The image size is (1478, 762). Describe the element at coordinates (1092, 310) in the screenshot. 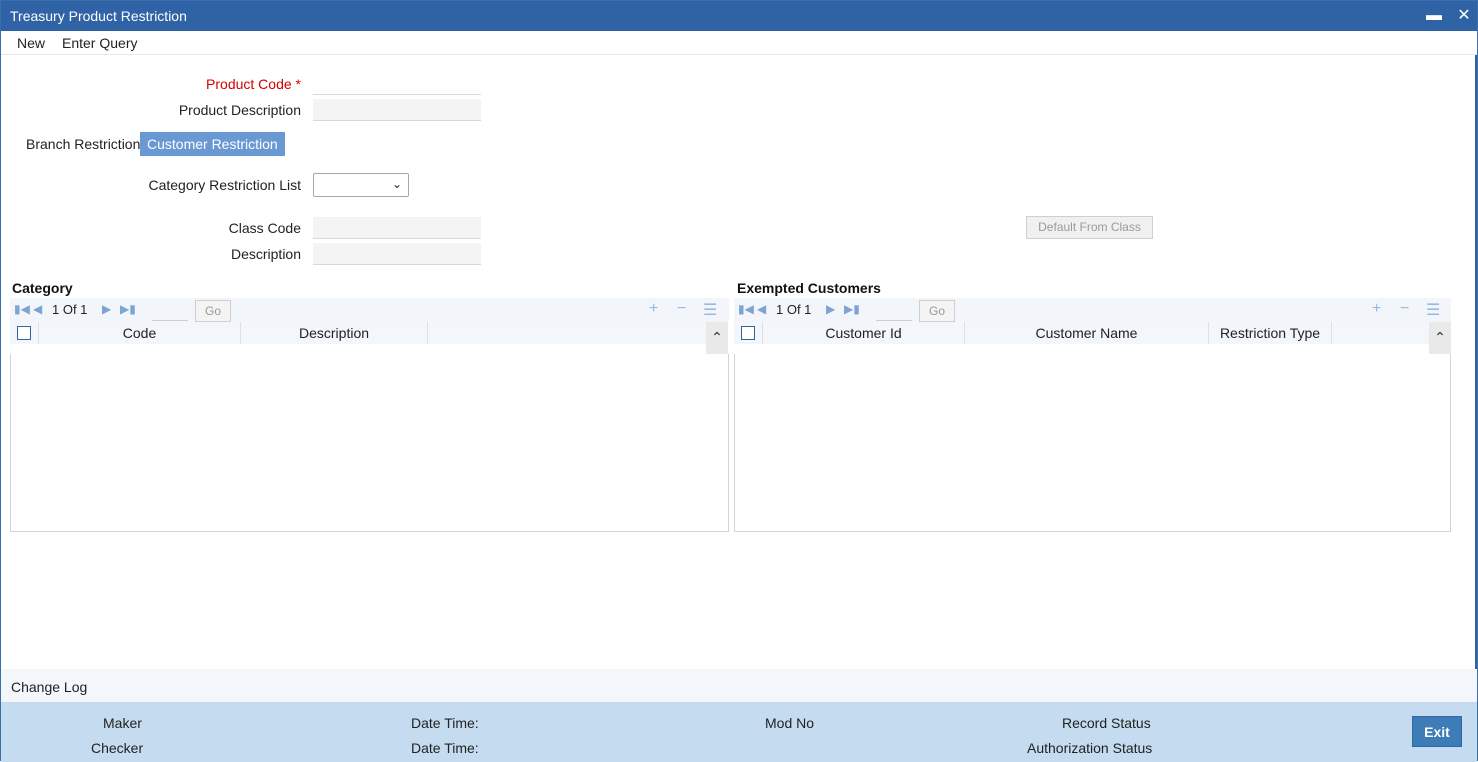

I see `exempted-grid-toolbar: ▮◀ ◀ 1 Of 1 ▶ ▶▮ Go + − ☰` at that location.